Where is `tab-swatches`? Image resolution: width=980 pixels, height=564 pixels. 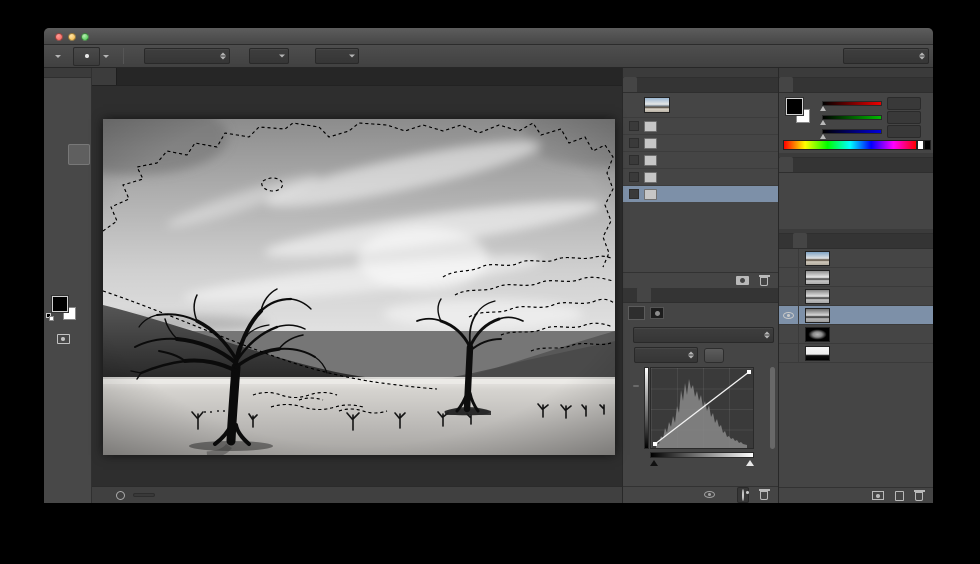 tab-swatches is located at coordinates (800, 84).